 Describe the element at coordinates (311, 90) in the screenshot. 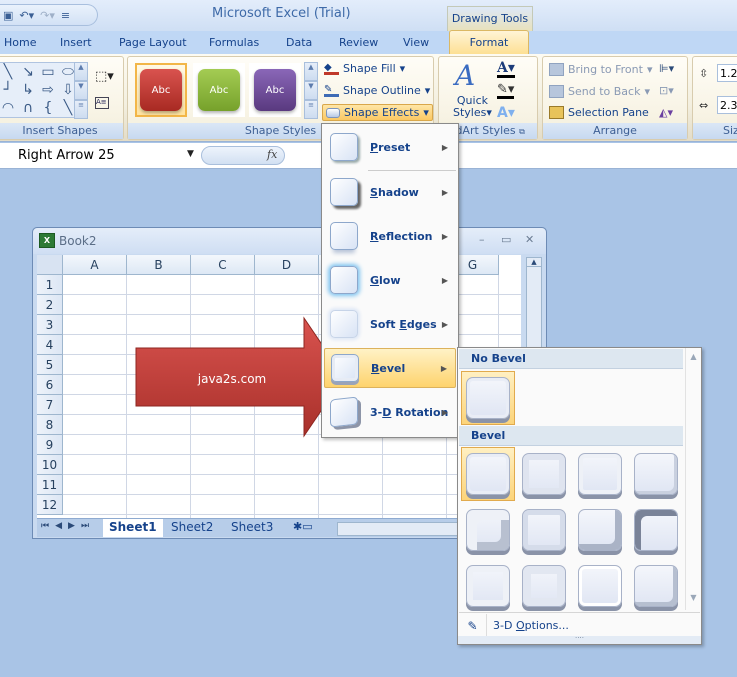

I see `styles-scroll-down-icon: ▼` at that location.